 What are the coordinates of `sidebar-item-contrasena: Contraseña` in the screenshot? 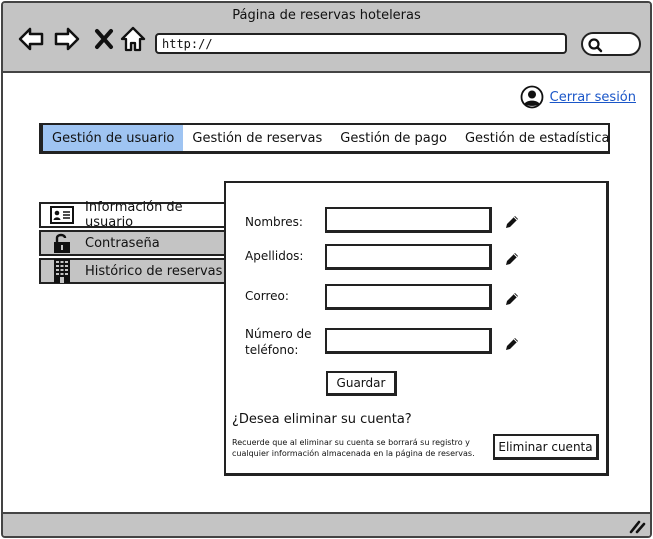 It's located at (132, 243).